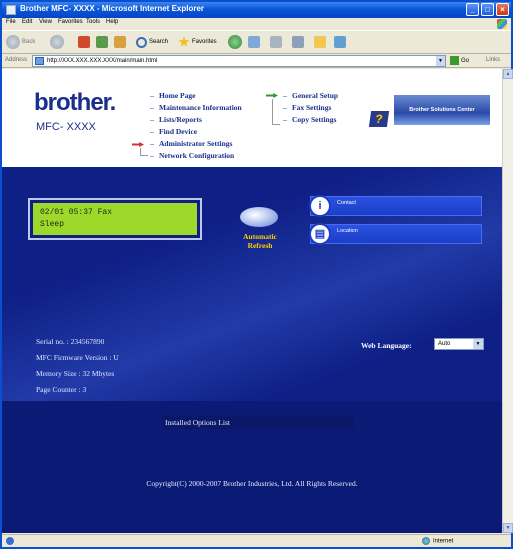  What do you see at coordinates (11, 22) in the screenshot?
I see `menu-file: File` at bounding box center [11, 22].